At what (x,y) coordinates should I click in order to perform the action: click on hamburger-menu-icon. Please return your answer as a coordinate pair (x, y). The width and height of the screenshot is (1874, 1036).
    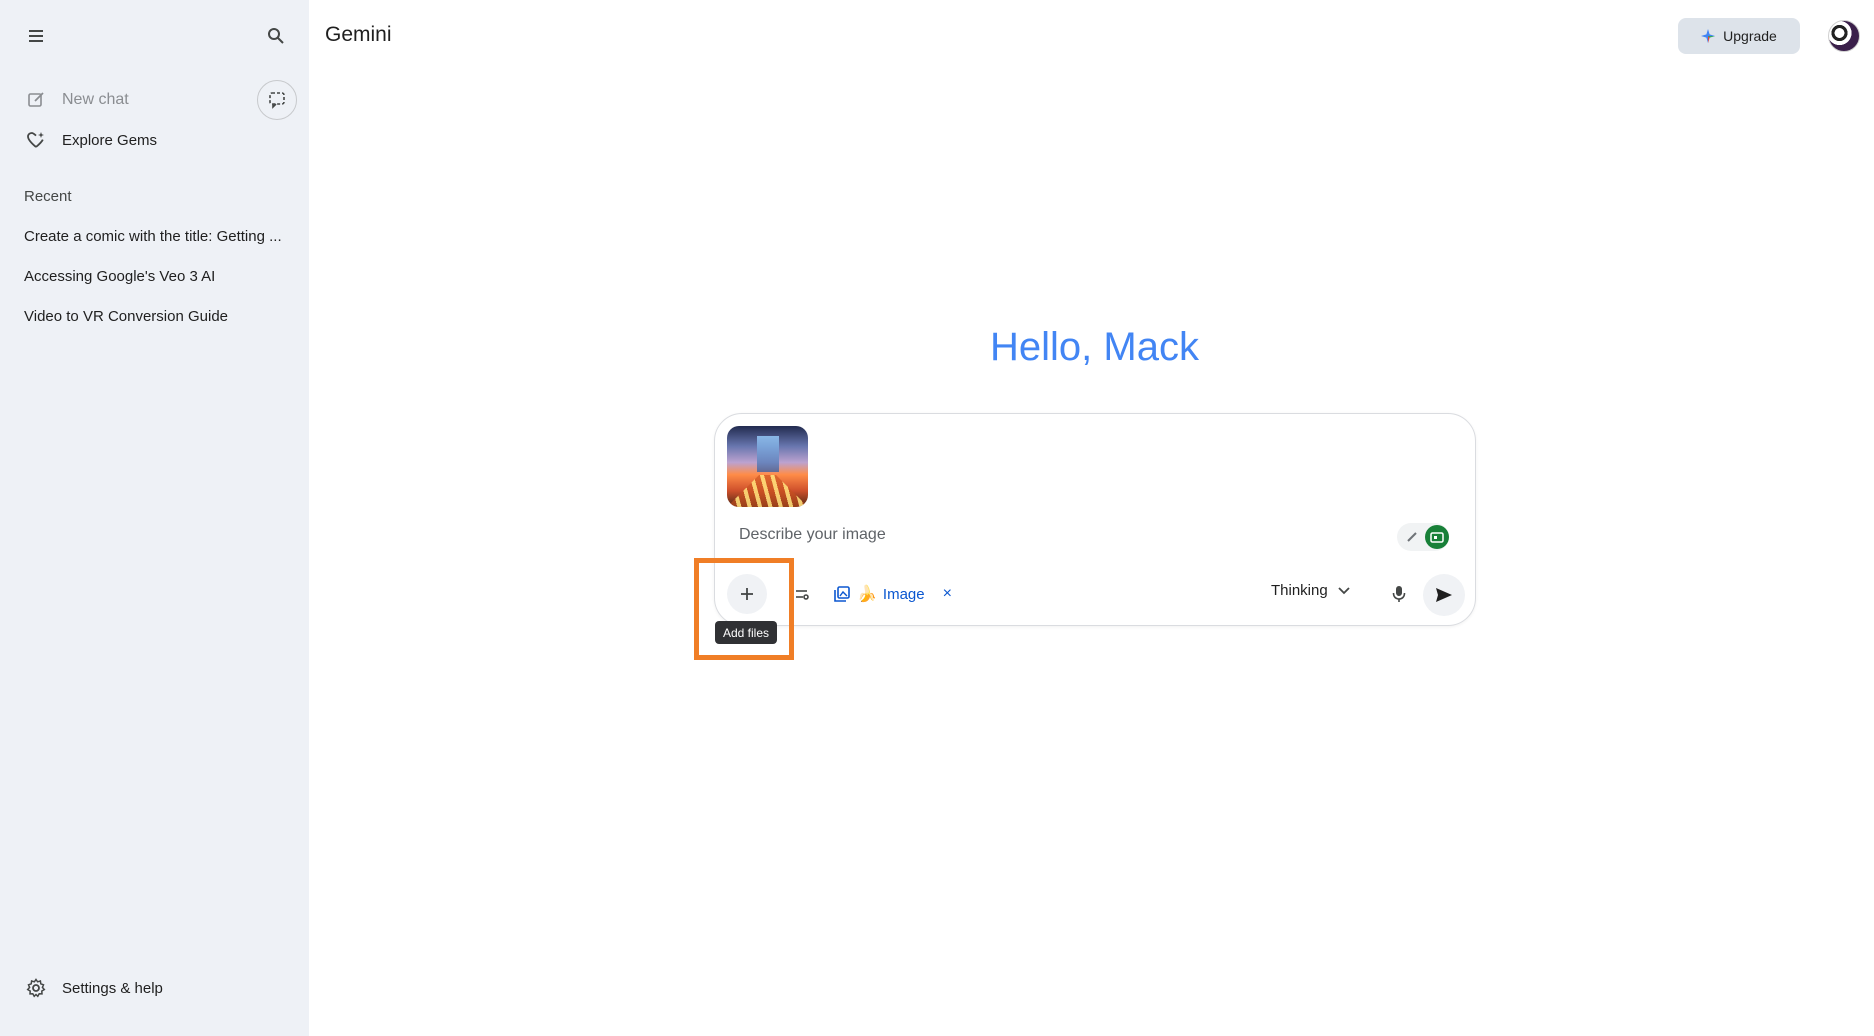
    Looking at the image, I should click on (36, 36).